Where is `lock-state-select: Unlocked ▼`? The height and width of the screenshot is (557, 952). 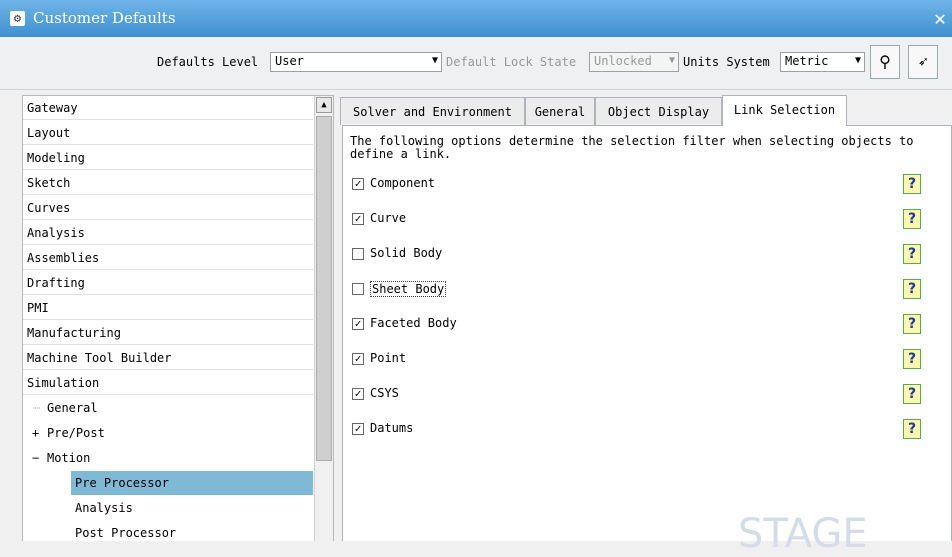
lock-state-select: Unlocked ▼ is located at coordinates (634, 62).